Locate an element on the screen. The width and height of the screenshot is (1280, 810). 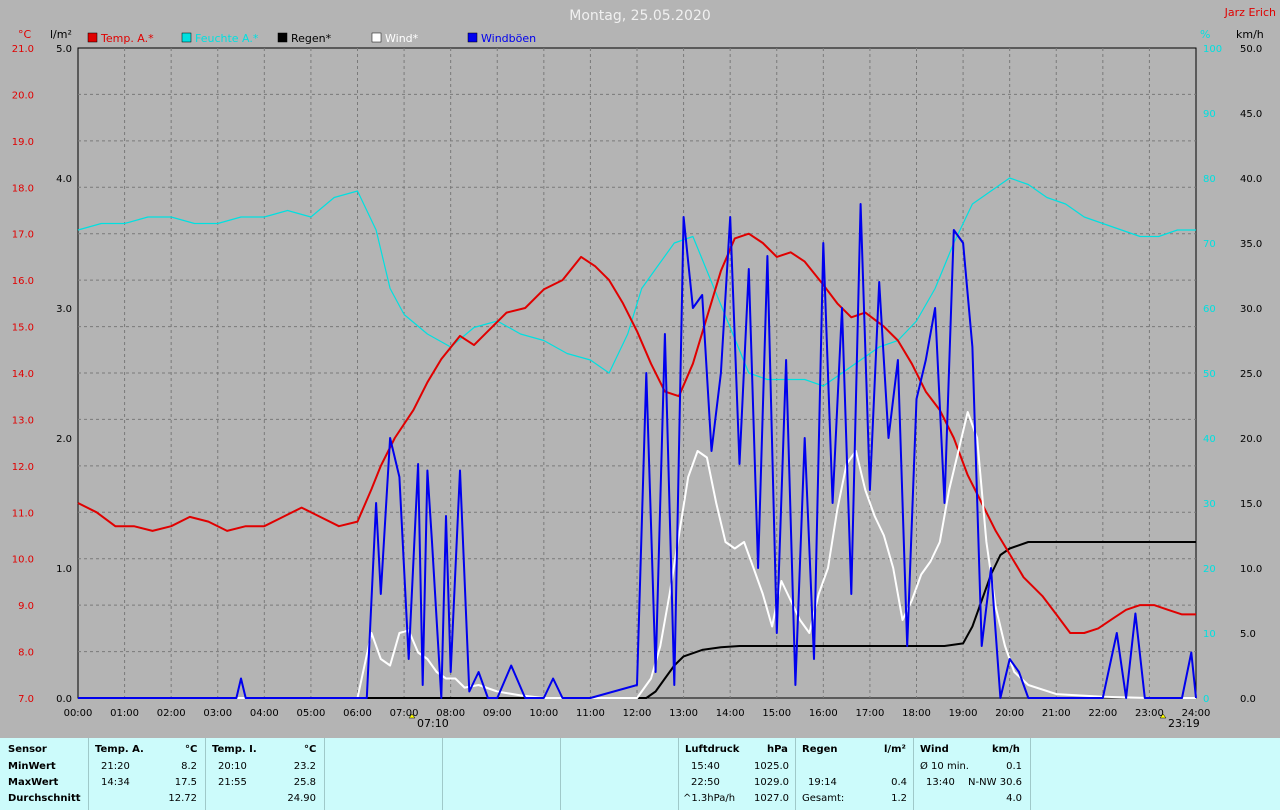
temp-tick-label: 12.0 is located at coordinates (23, 467).